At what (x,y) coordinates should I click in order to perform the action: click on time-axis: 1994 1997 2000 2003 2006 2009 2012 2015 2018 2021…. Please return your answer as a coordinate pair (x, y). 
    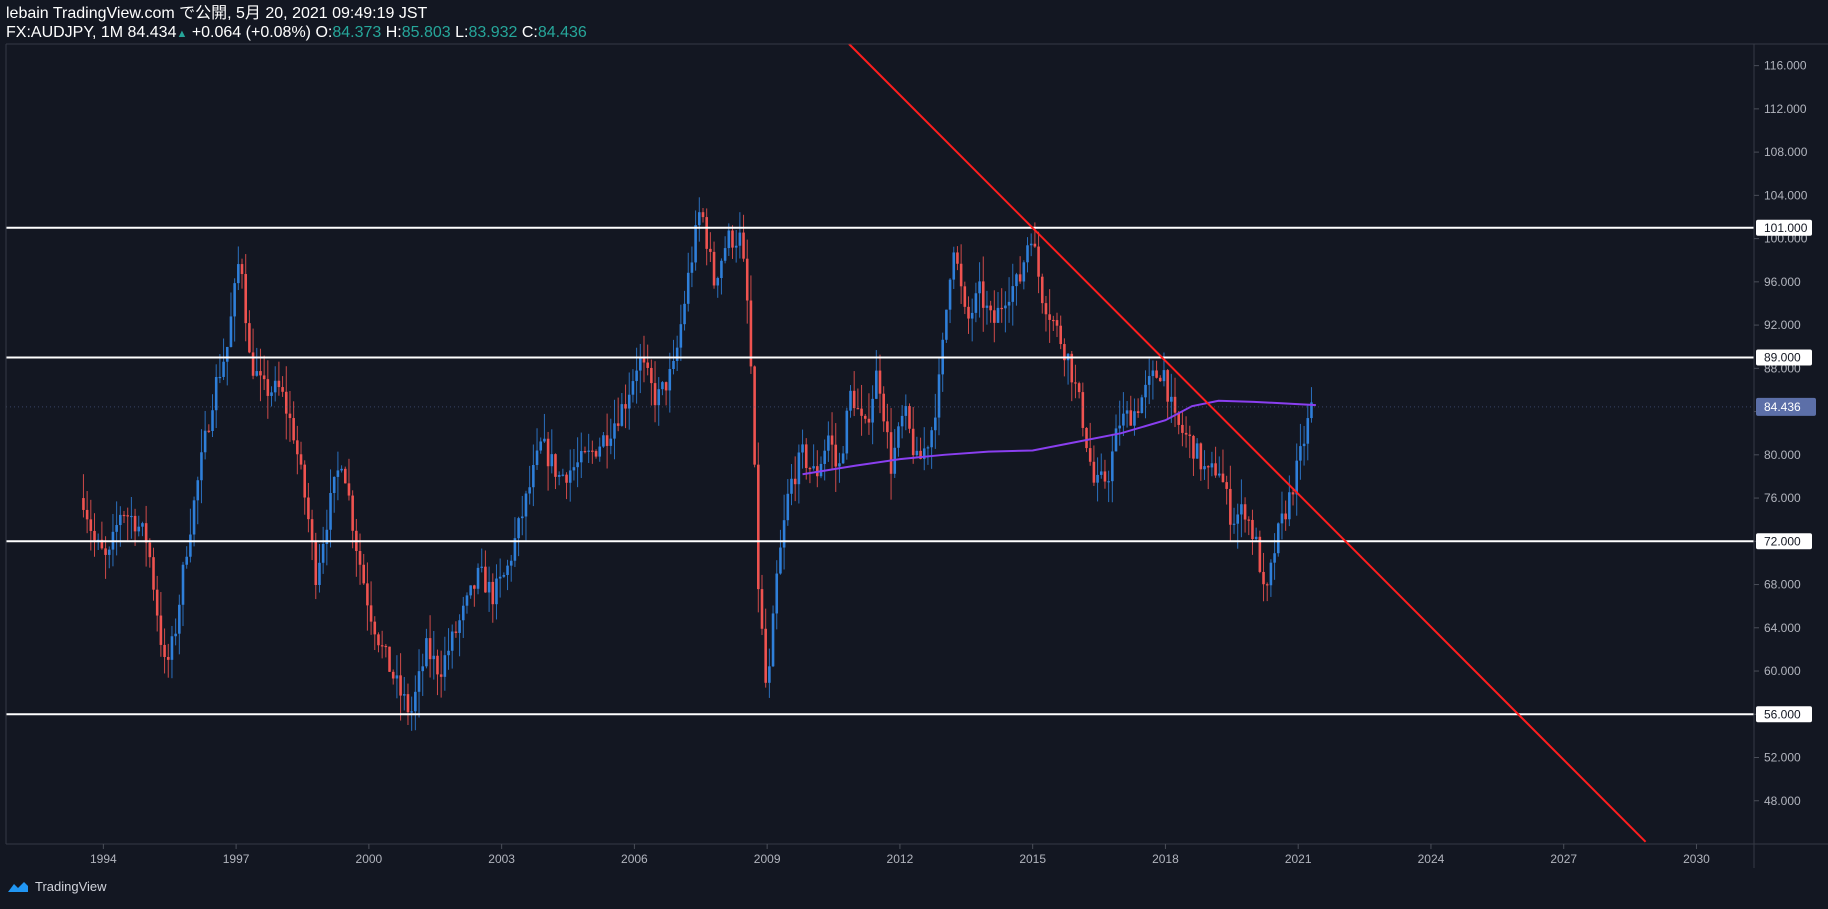
    Looking at the image, I should click on (900, 855).